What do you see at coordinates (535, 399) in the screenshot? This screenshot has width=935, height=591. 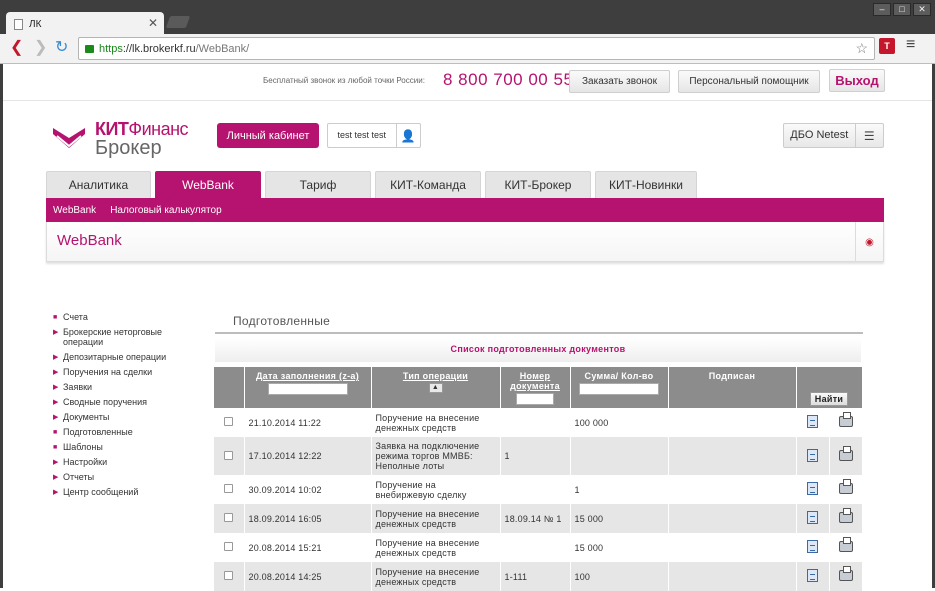 I see `number-filter-input` at bounding box center [535, 399].